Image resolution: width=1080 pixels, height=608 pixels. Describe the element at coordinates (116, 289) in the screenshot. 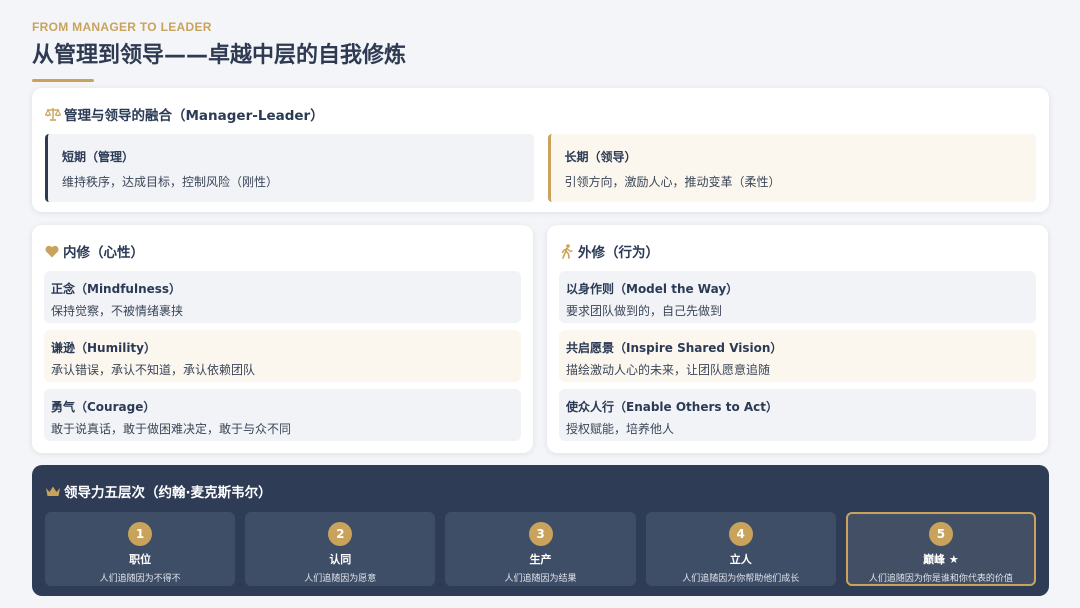

I see `item-title: 正念（Mindfulness）` at that location.